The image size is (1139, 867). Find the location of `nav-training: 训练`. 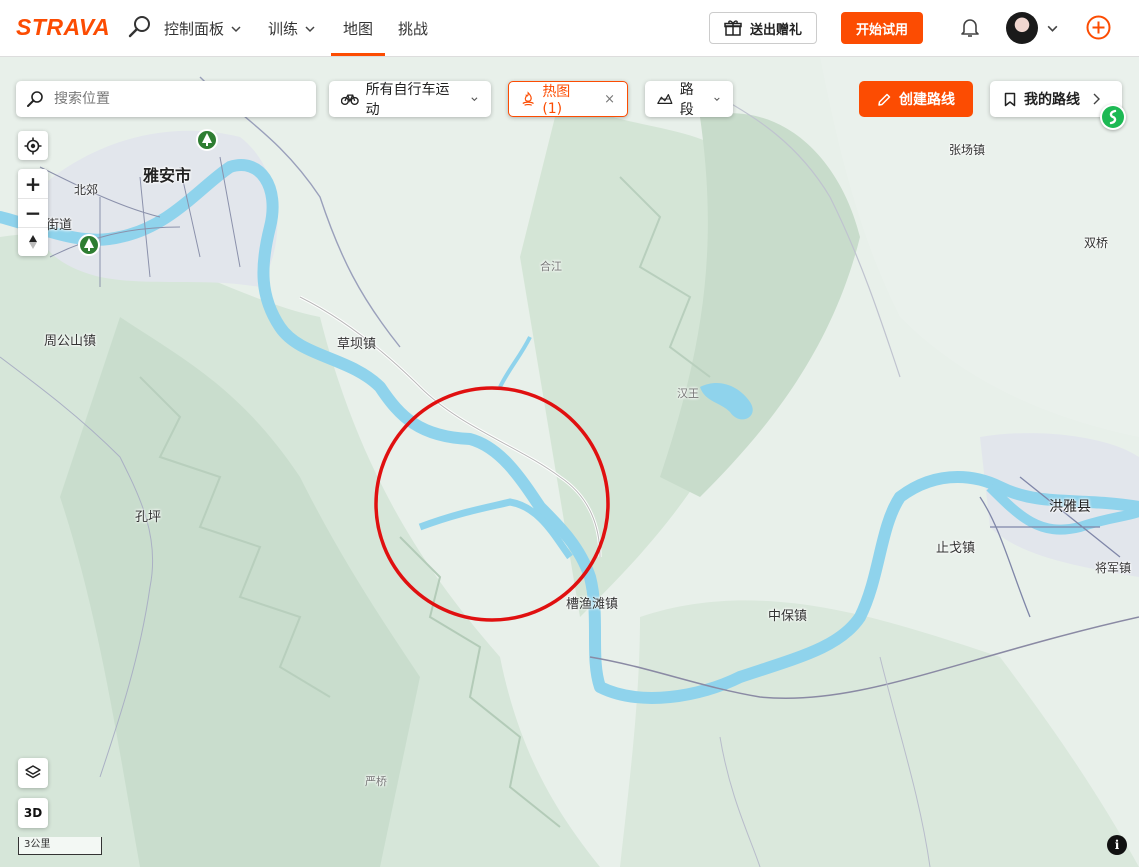

nav-training: 训练 is located at coordinates (292, 28).